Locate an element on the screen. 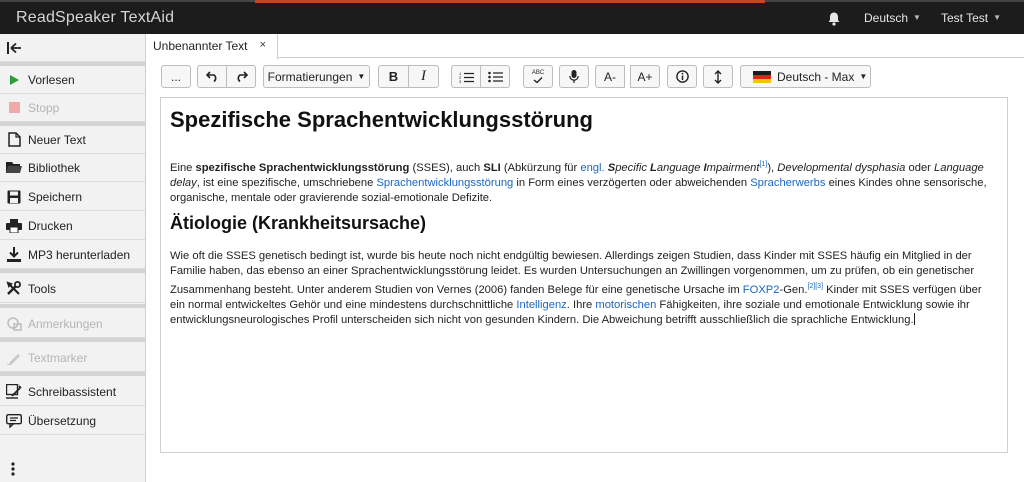 This screenshot has height=482, width=1024. sidebar-item-label: Übersetzung is located at coordinates (62, 420).